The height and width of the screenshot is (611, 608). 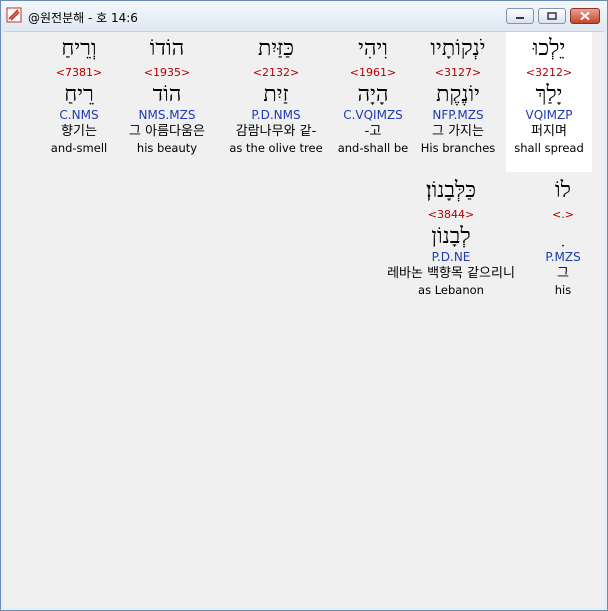 I want to click on strong-number: <3844>, so click(x=451, y=215).